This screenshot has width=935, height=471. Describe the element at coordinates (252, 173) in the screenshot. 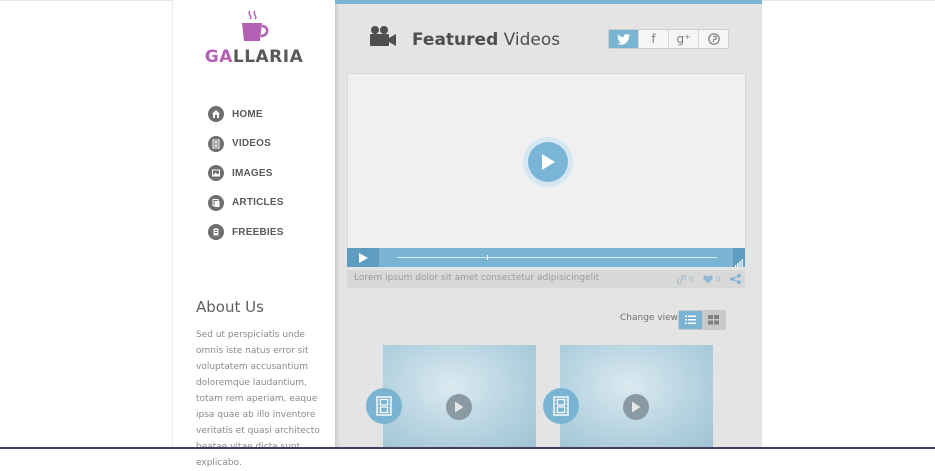

I see `nav-label: IMAGES` at that location.